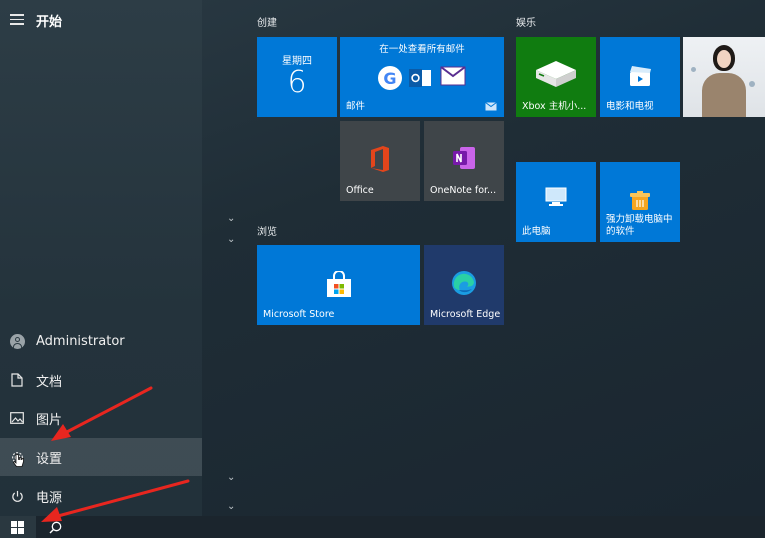 The width and height of the screenshot is (765, 538). I want to click on tile-this-pc: 此电脑, so click(556, 202).